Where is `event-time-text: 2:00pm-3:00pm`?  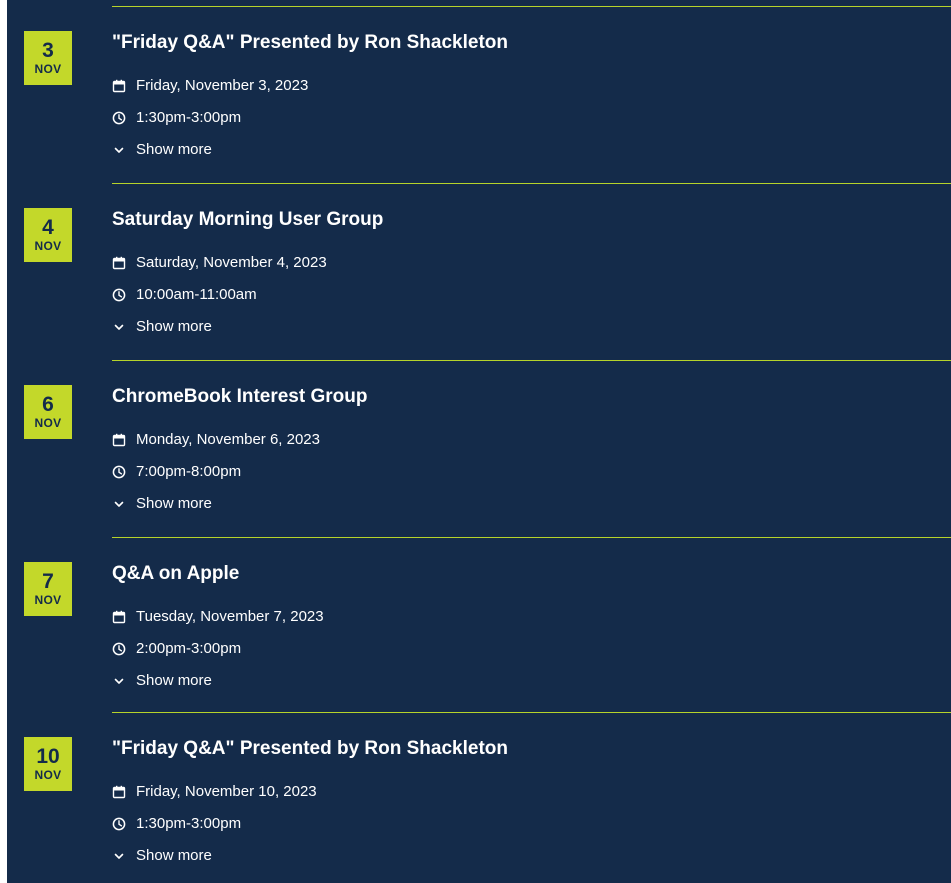 event-time-text: 2:00pm-3:00pm is located at coordinates (189, 648).